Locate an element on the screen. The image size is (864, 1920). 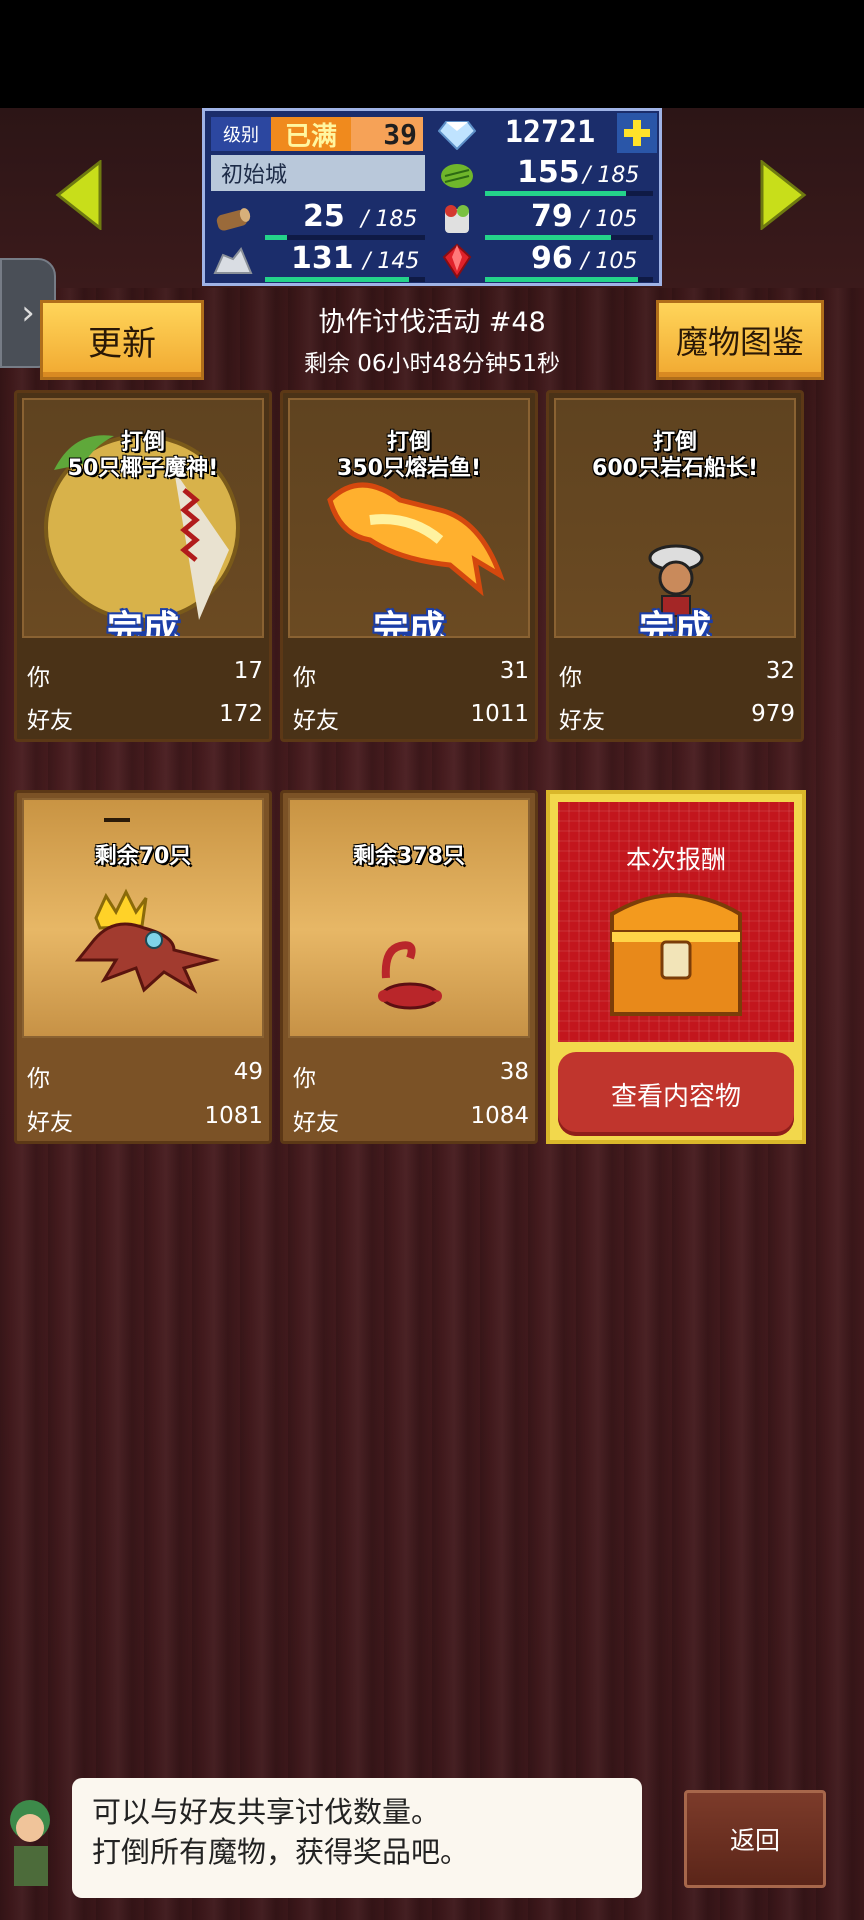
monster-book-button: 魔物图鉴 is located at coordinates (740, 340).